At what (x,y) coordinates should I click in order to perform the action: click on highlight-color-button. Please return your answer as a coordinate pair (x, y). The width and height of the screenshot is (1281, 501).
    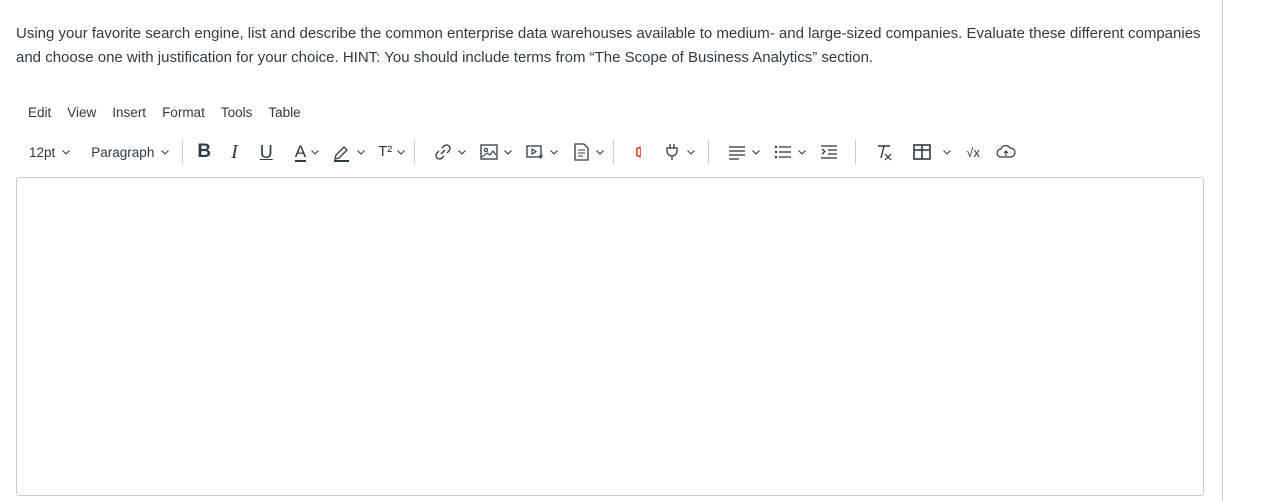
    Looking at the image, I should click on (349, 152).